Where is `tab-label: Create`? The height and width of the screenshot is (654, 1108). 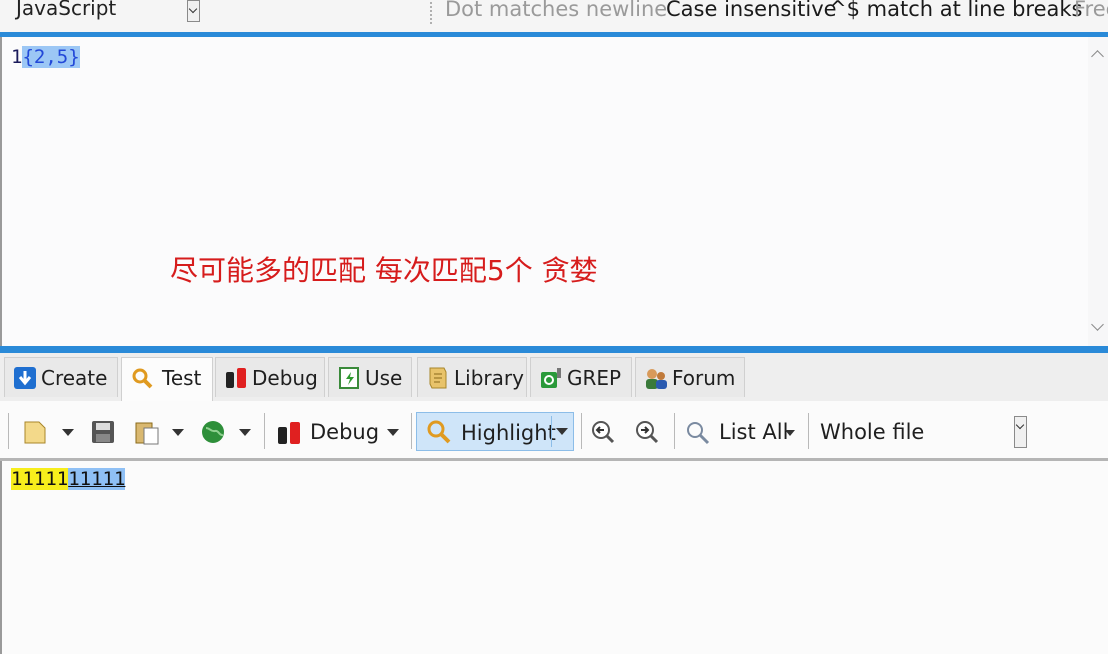 tab-label: Create is located at coordinates (74, 378).